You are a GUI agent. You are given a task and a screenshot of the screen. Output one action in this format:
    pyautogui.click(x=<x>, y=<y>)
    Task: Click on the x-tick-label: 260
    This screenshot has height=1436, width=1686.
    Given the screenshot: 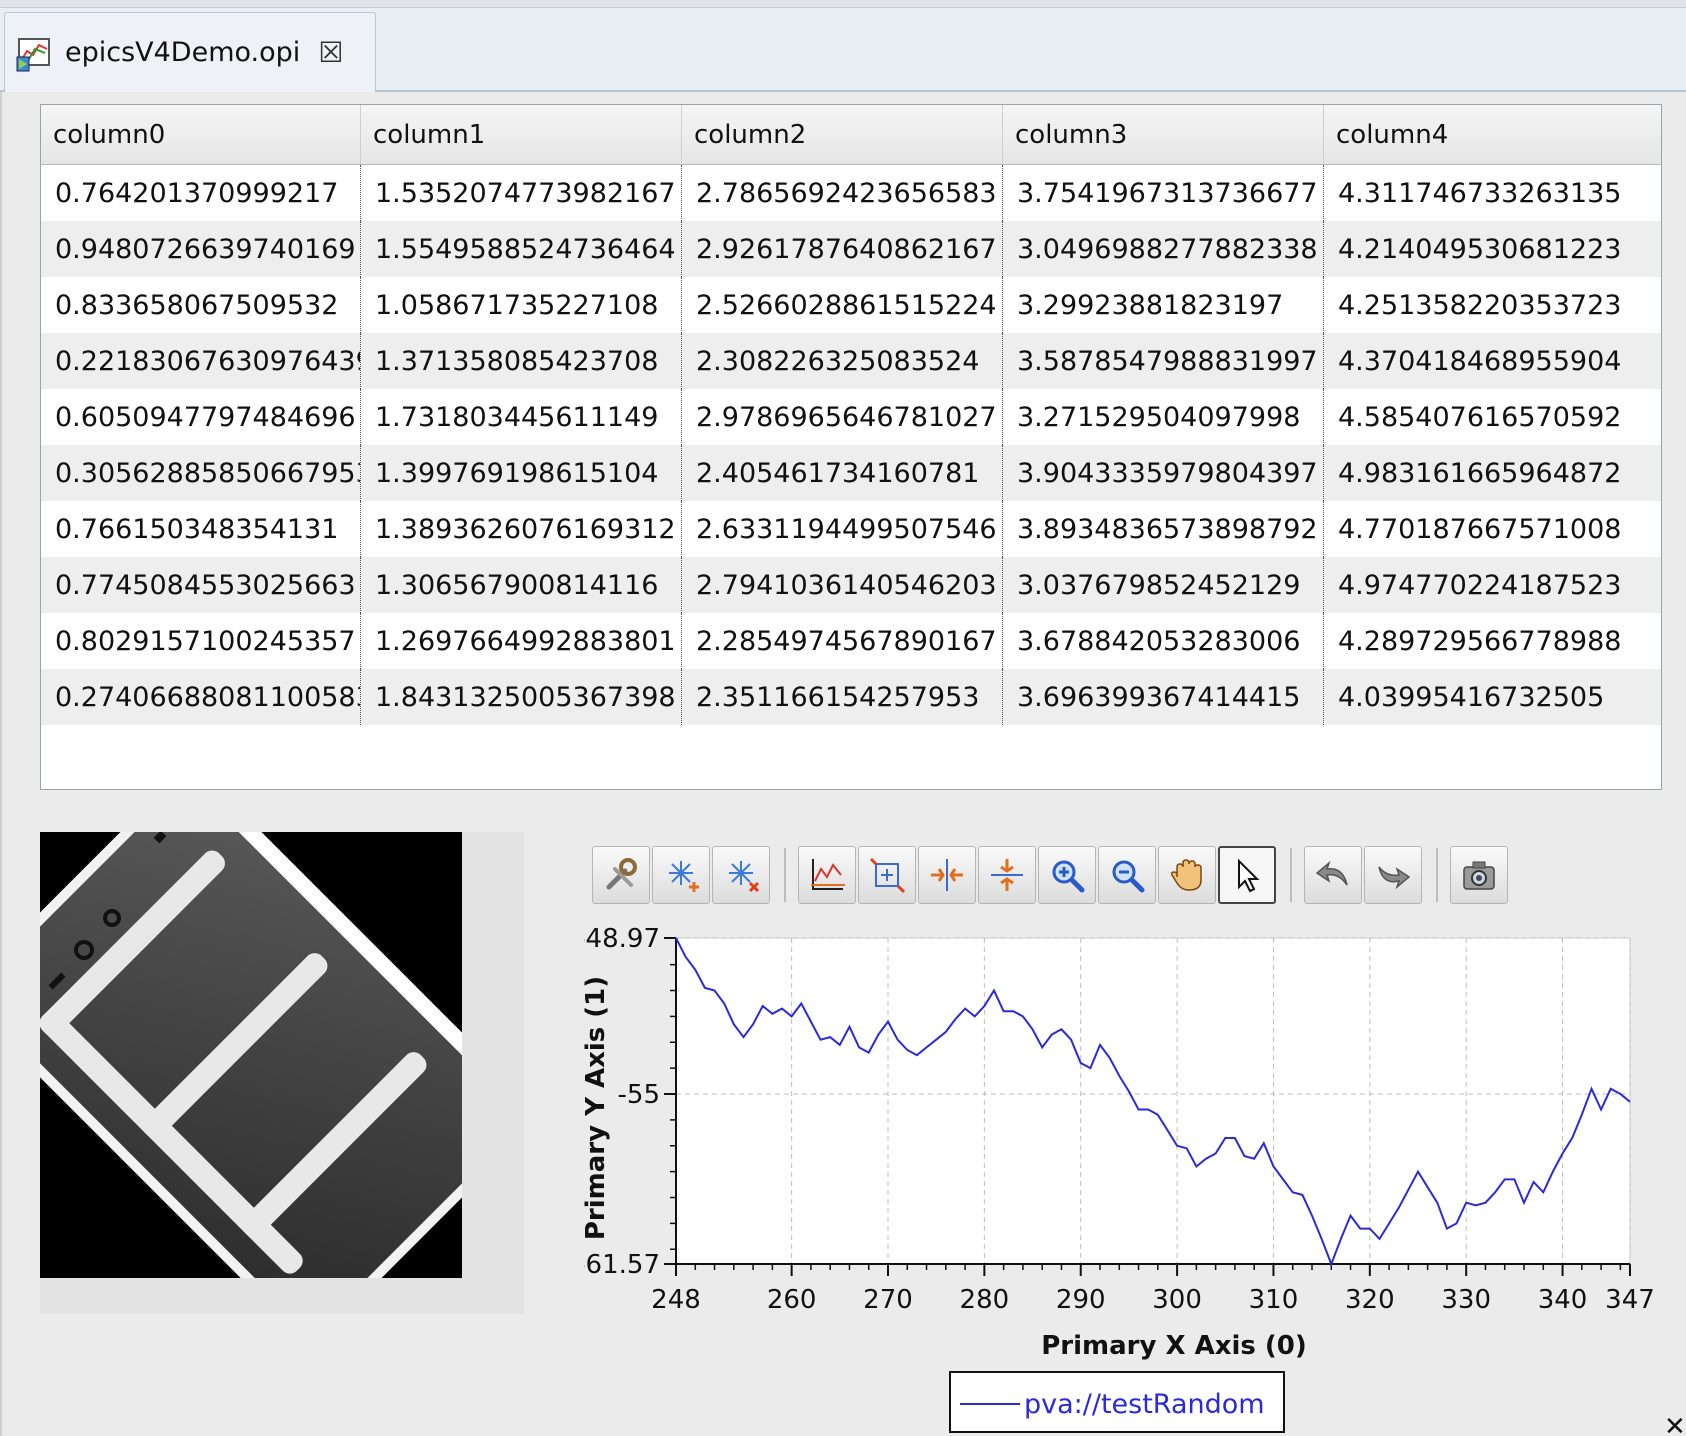 What is the action you would take?
    pyautogui.click(x=792, y=1300)
    